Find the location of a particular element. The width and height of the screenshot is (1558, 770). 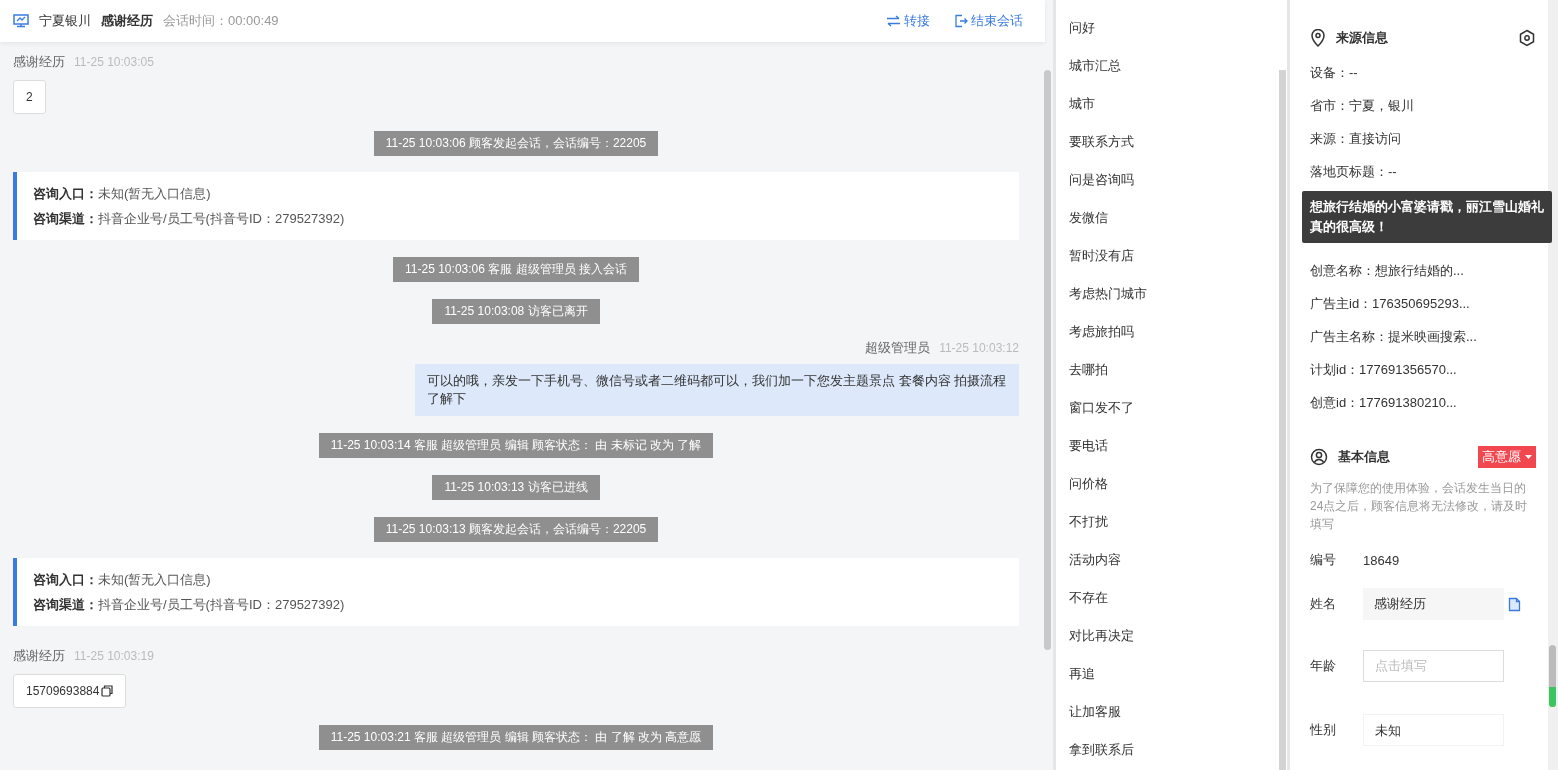

quick-reply-item: 城市 is located at coordinates (1174, 104).